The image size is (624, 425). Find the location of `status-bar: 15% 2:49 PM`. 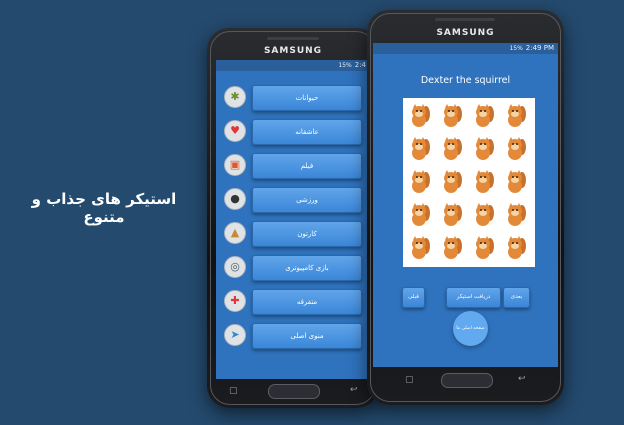

status-bar: 15% 2:49 PM is located at coordinates (465, 48).